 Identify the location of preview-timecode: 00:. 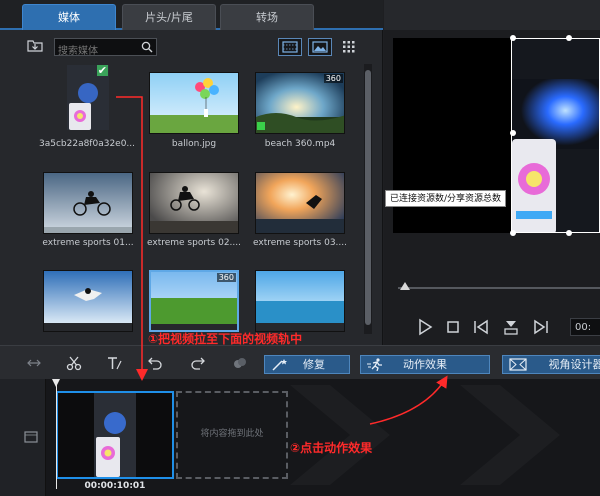
(585, 327).